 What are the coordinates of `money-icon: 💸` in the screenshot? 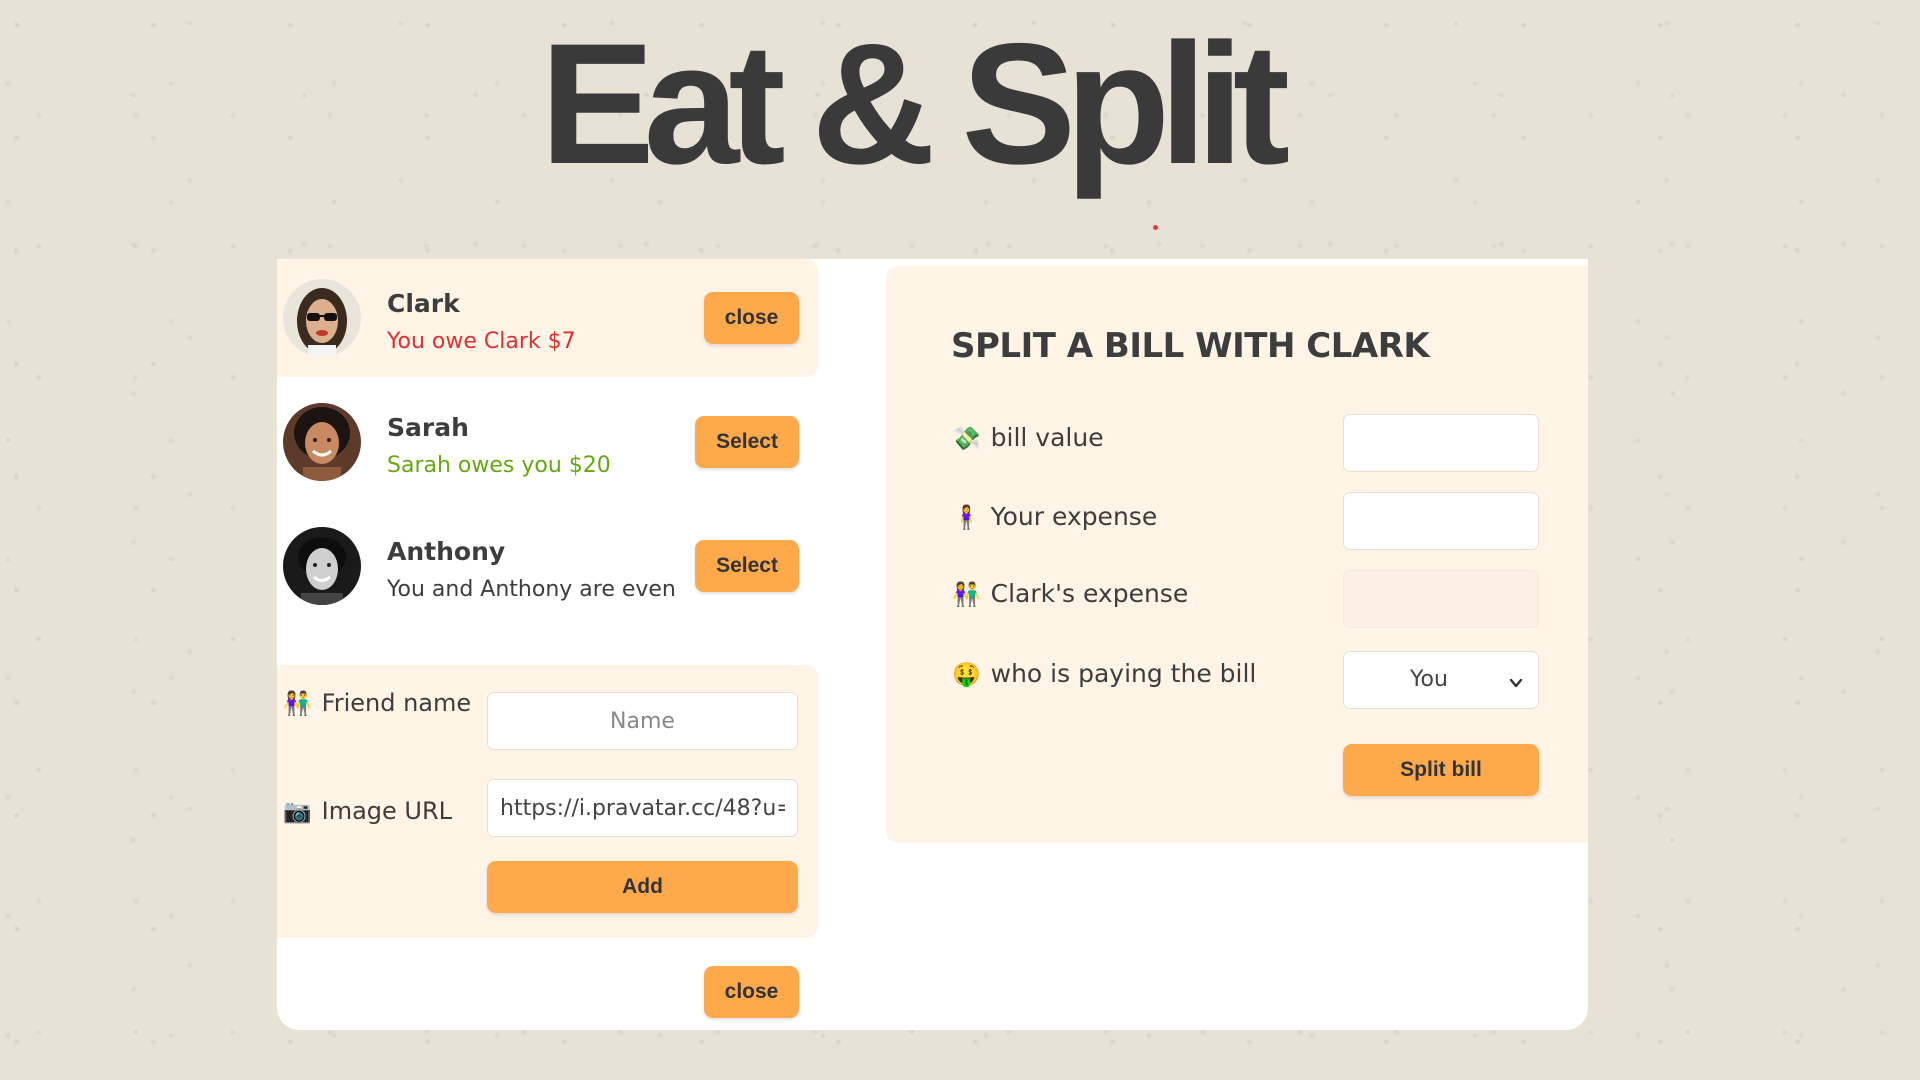 It's located at (966, 439).